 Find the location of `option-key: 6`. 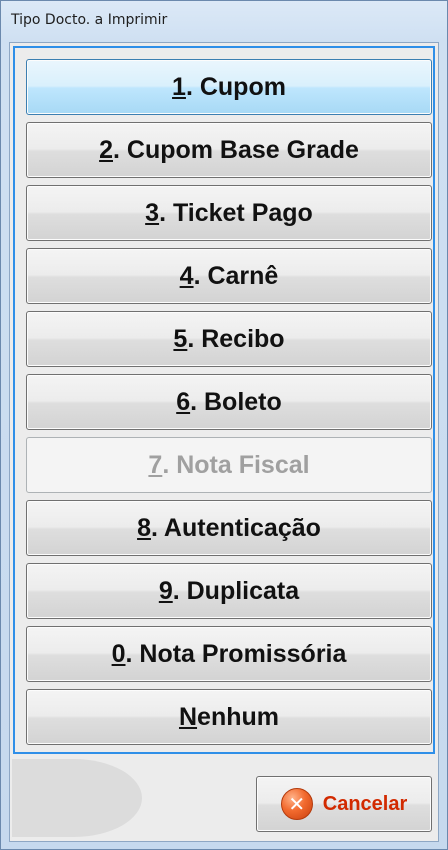

option-key: 6 is located at coordinates (183, 401).